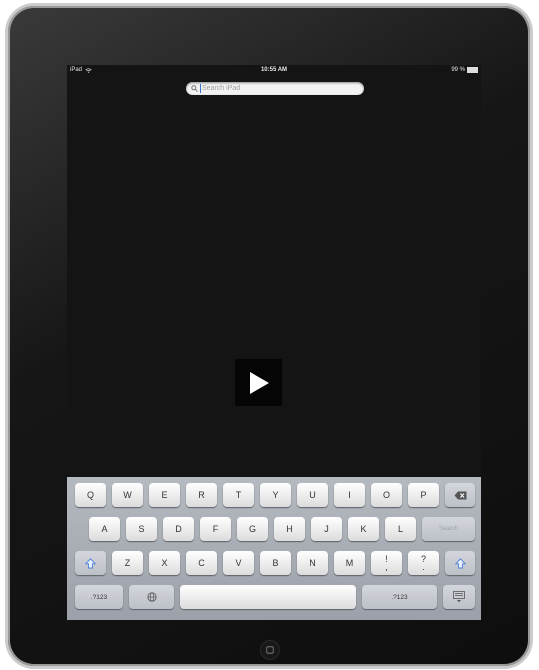 This screenshot has width=539, height=670. What do you see at coordinates (164, 563) in the screenshot?
I see `key-x: X` at bounding box center [164, 563].